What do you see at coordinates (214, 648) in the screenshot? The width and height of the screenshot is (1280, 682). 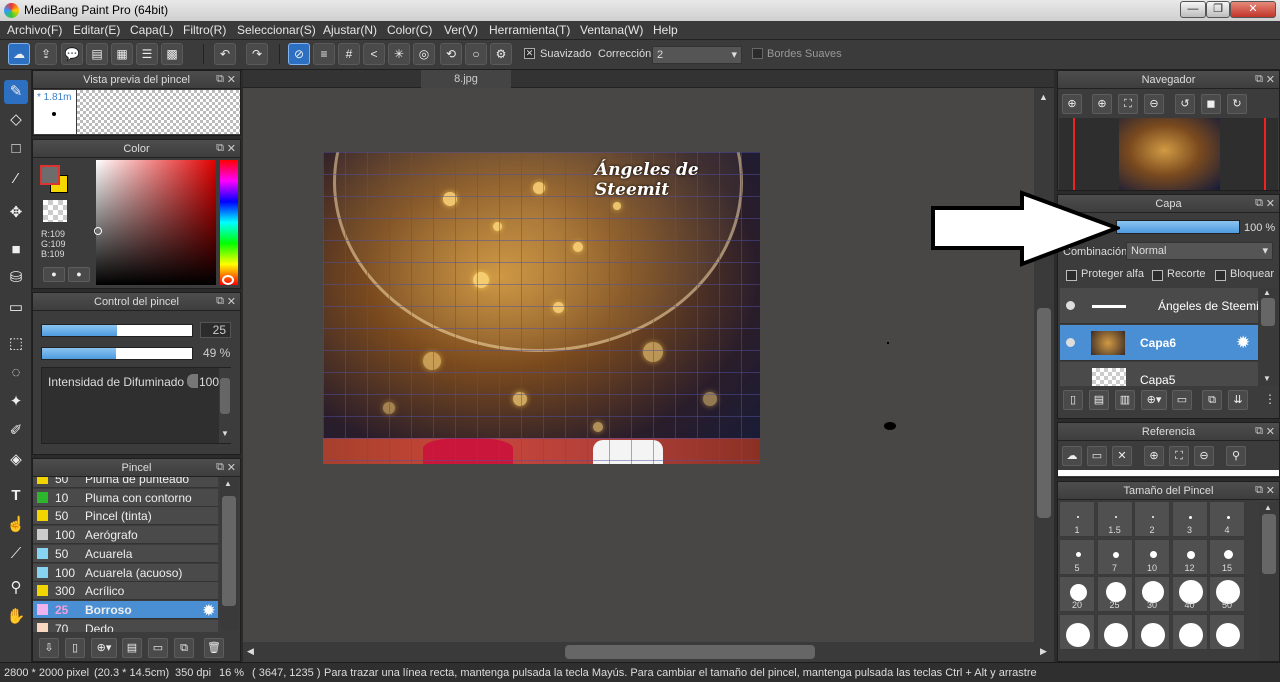 I see `trash-icon: 🗑` at bounding box center [214, 648].